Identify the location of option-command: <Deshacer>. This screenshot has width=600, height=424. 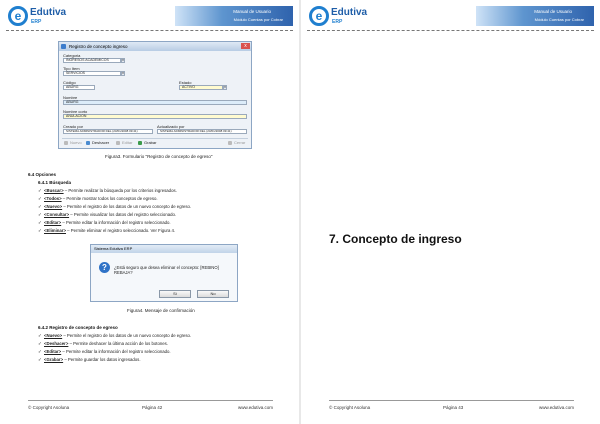
(56, 343).